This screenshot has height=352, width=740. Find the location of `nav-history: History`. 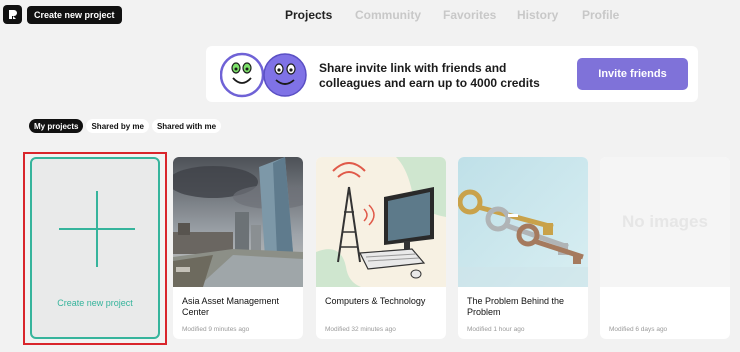

nav-history: History is located at coordinates (537, 15).